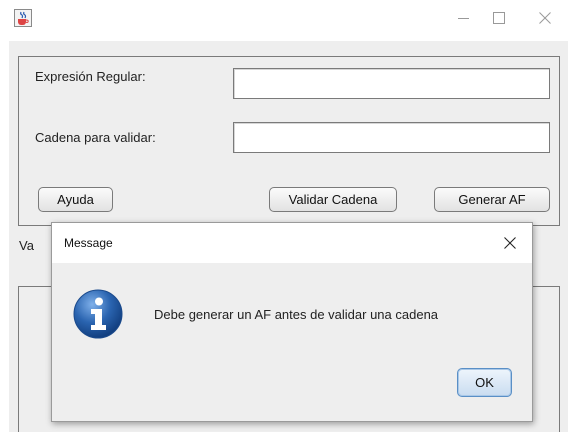  What do you see at coordinates (292, 243) in the screenshot?
I see `dialog-titlebar: Message` at bounding box center [292, 243].